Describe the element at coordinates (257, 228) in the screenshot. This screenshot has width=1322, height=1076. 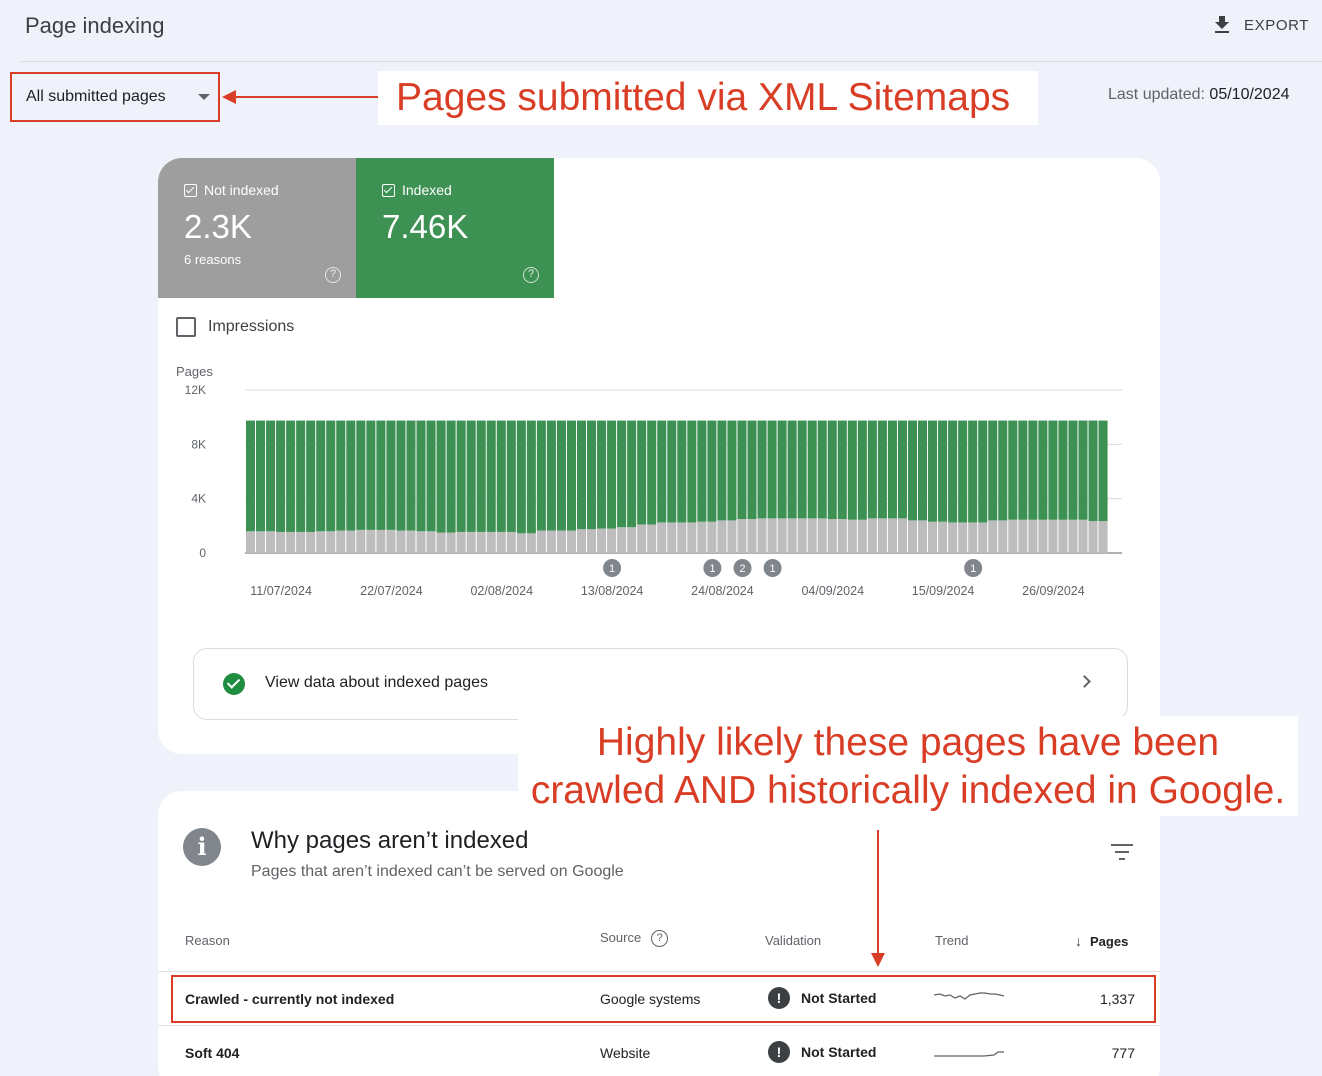
I see `not-indexed-tile: Not indexed 2.3K 6 reasons ?` at that location.